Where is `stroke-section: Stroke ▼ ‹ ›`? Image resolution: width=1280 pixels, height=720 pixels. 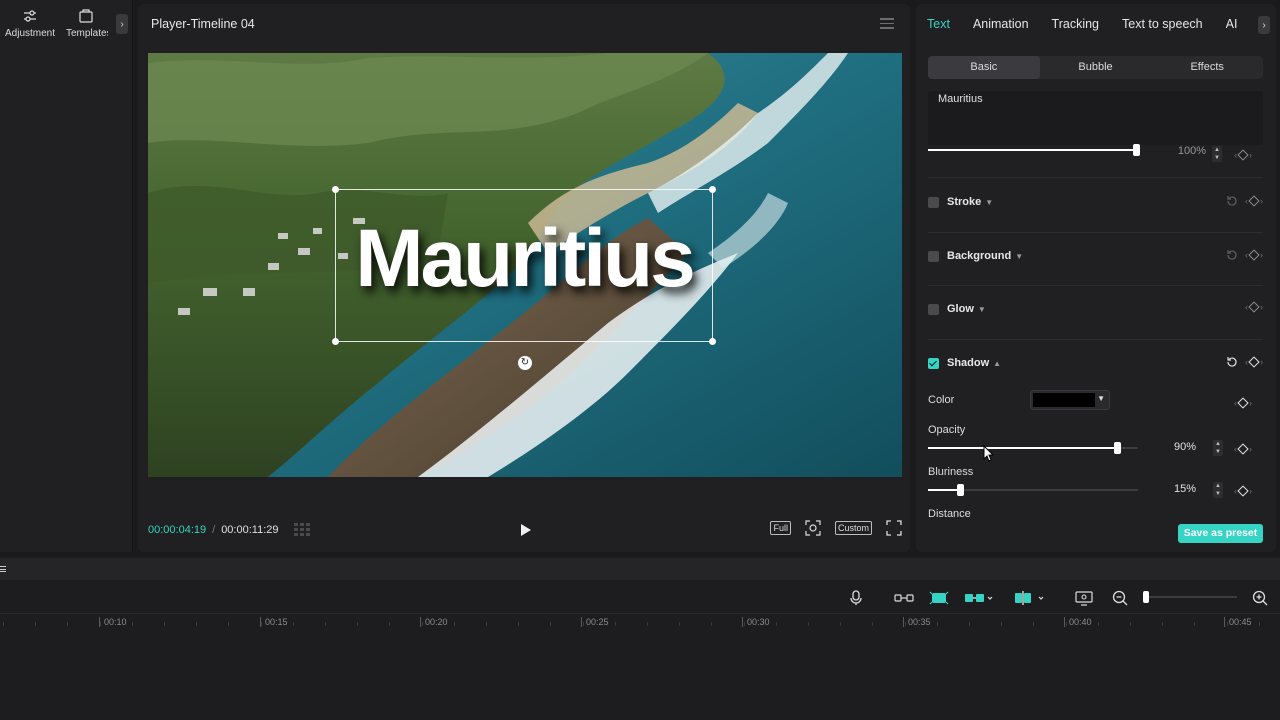 stroke-section: Stroke ▼ ‹ › is located at coordinates (1095, 202).